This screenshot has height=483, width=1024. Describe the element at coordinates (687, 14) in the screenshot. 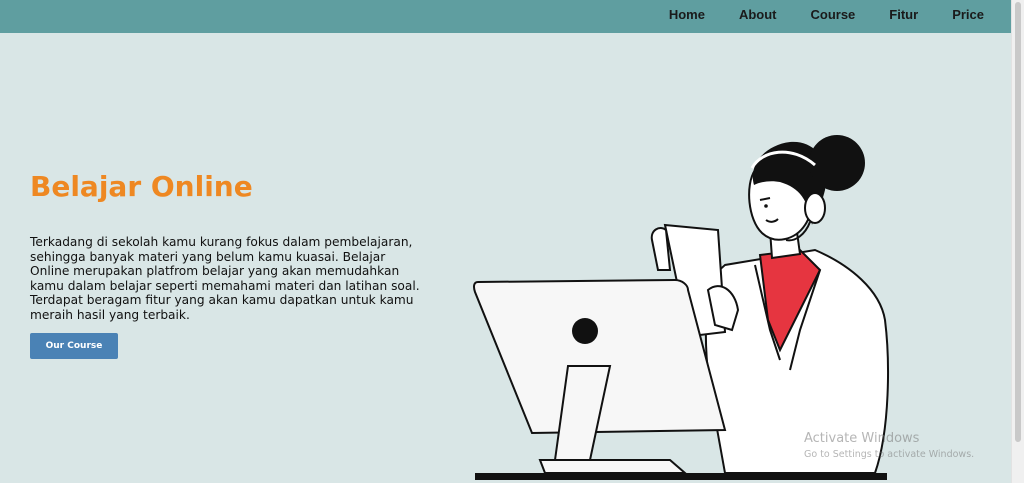

I see `nav-home-link: Home` at that location.